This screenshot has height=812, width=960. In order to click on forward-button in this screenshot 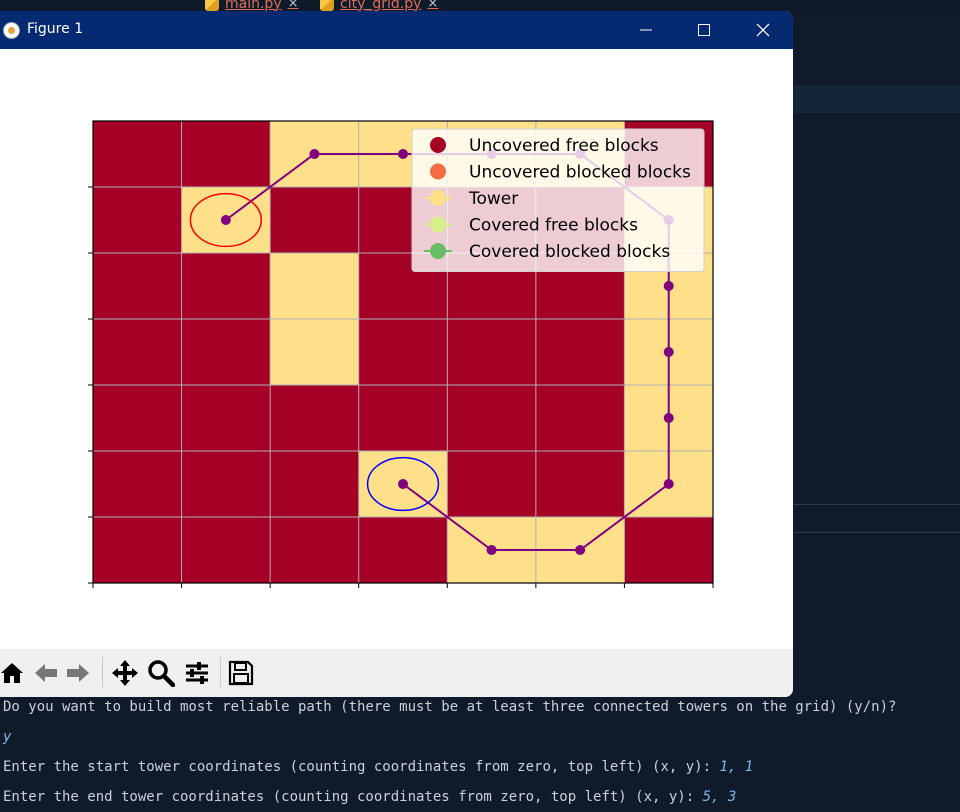, I will do `click(78, 673)`.